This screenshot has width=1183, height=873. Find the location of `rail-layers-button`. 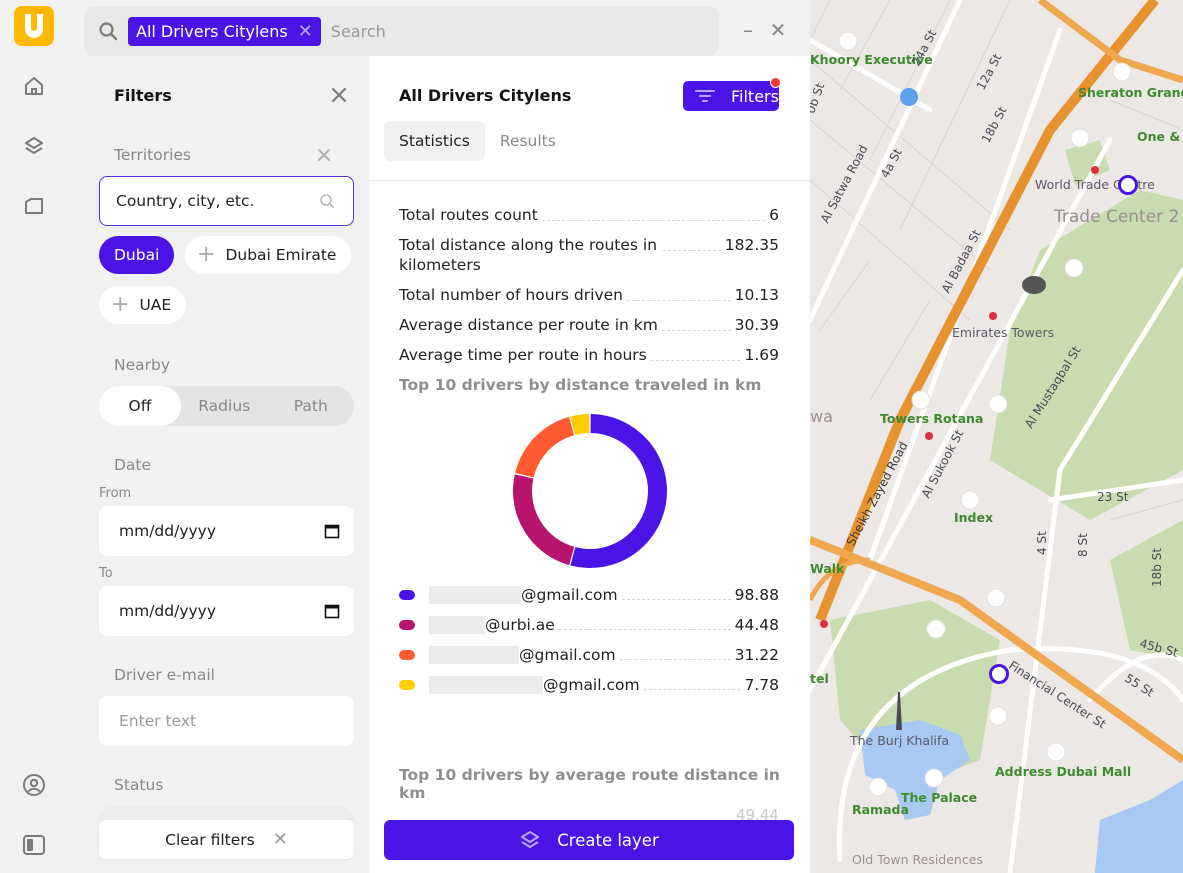

rail-layers-button is located at coordinates (34, 146).